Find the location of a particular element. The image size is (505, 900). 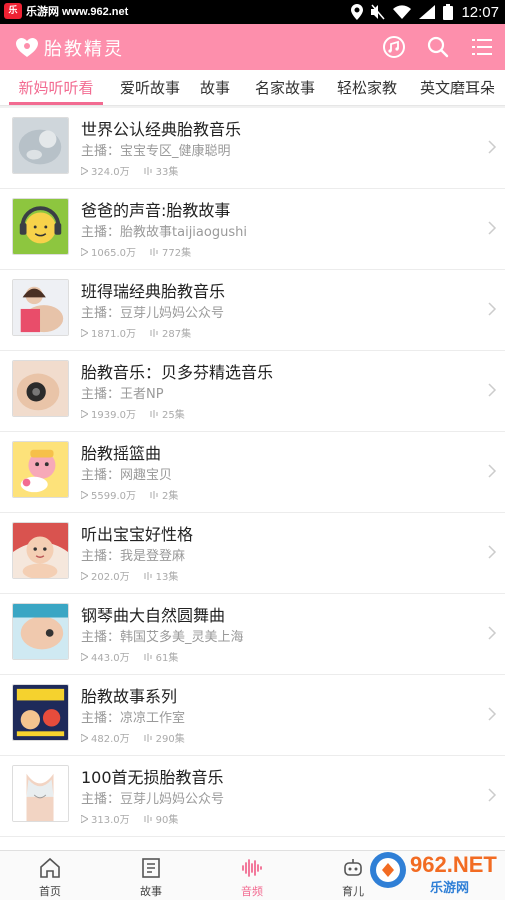

album-host: 主播：我是登登麻 is located at coordinates (133, 556).